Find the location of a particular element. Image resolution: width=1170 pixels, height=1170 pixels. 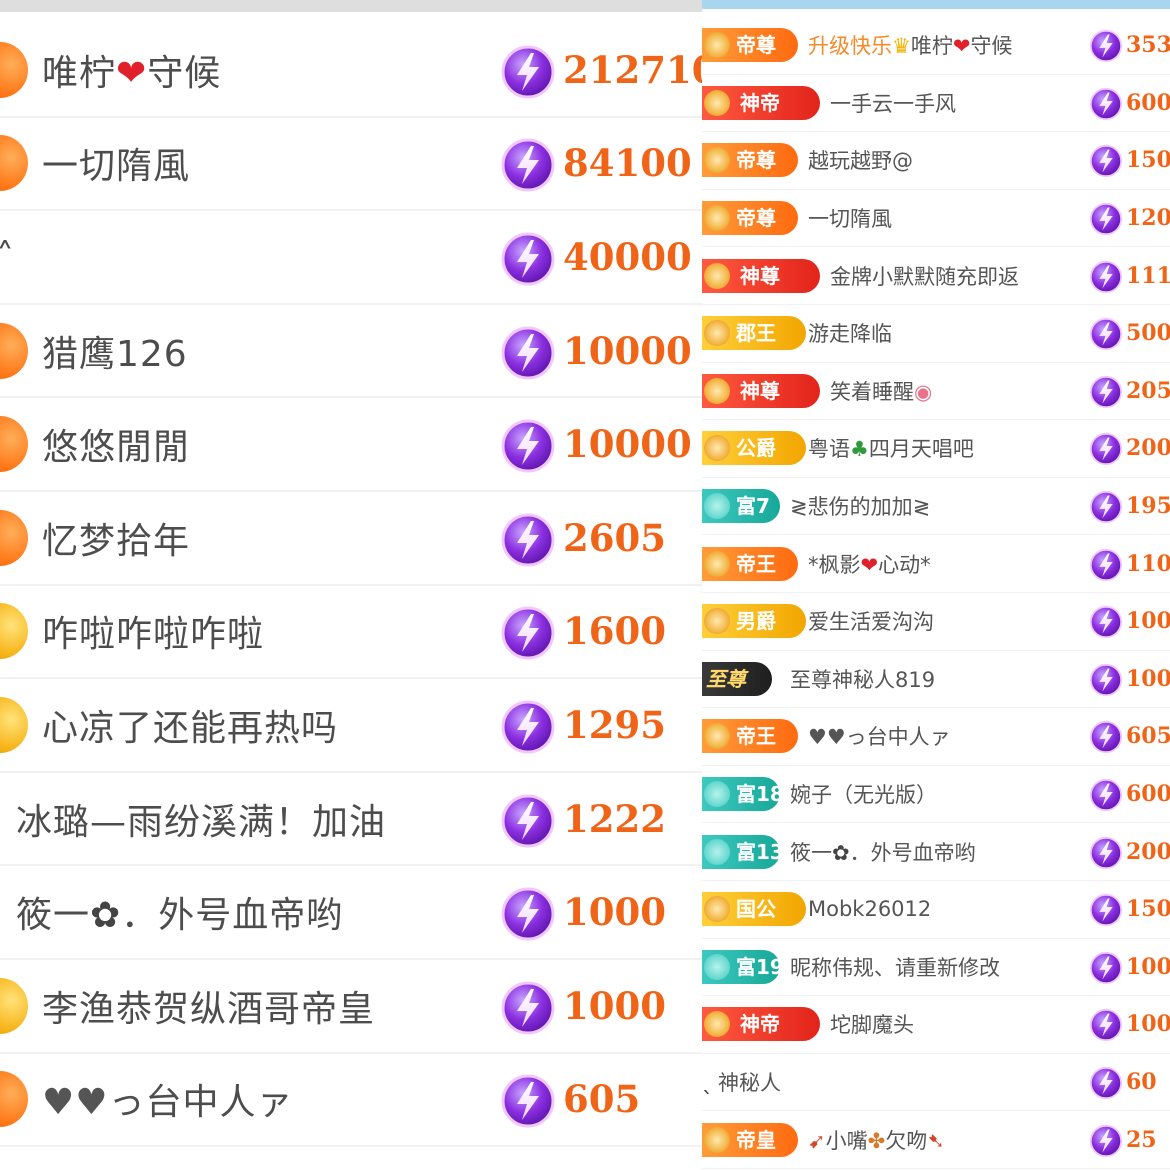

list-item: 至尊 至尊神秘人819 100 is located at coordinates (936, 680).